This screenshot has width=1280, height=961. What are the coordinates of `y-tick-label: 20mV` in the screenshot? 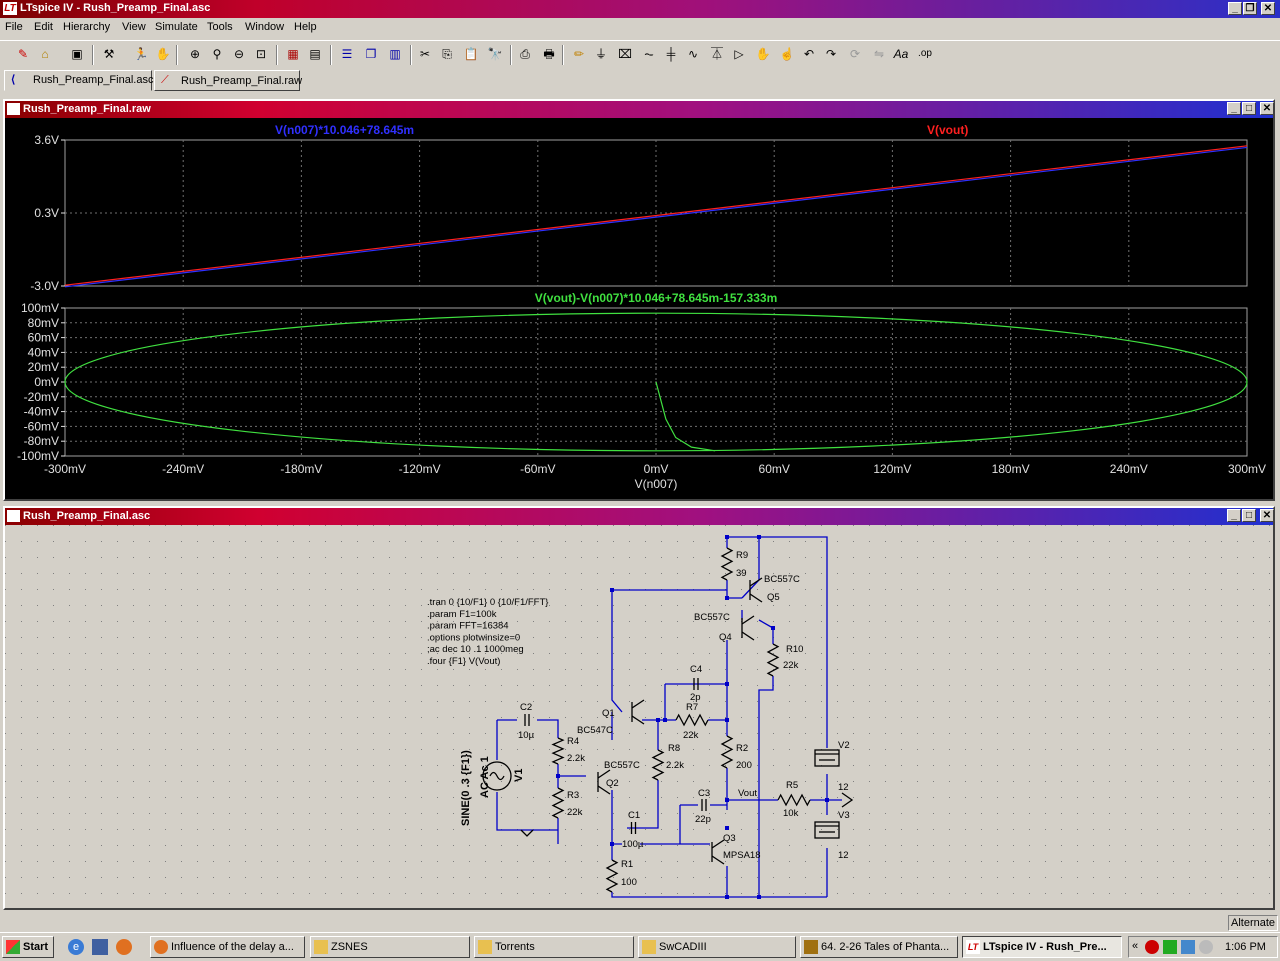 It's located at (43, 367).